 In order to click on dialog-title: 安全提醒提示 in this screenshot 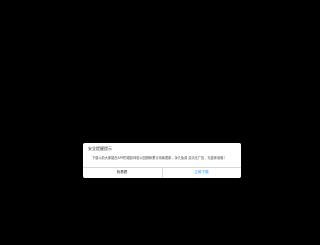, I will do `click(100, 148)`.